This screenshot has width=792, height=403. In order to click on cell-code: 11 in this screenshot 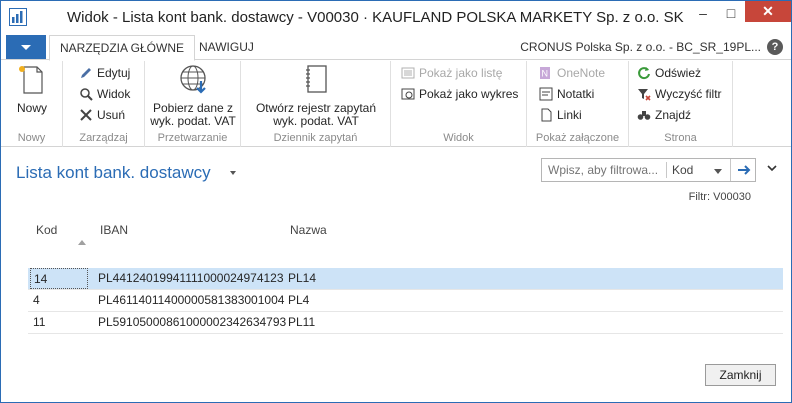, I will do `click(39, 322)`.